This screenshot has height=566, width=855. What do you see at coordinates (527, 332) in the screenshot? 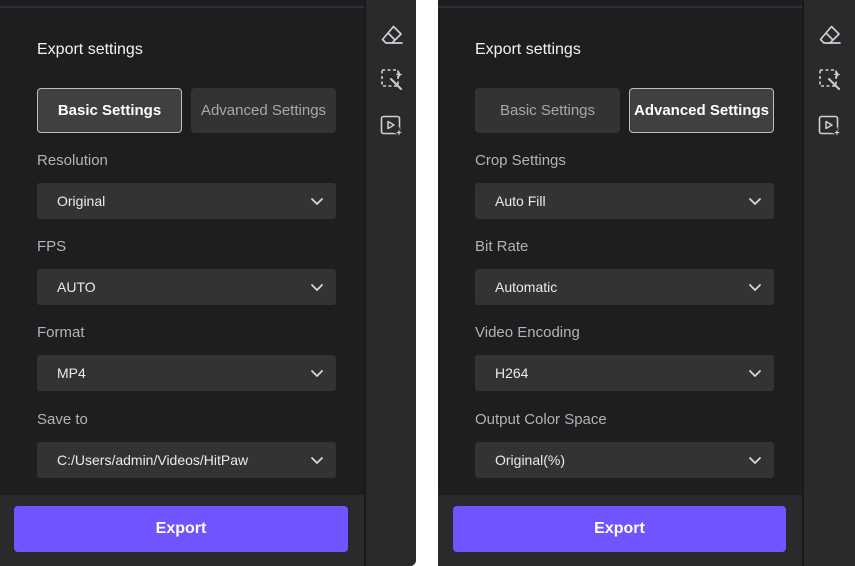
I see `video-encoding-label: Video Encoding` at bounding box center [527, 332].